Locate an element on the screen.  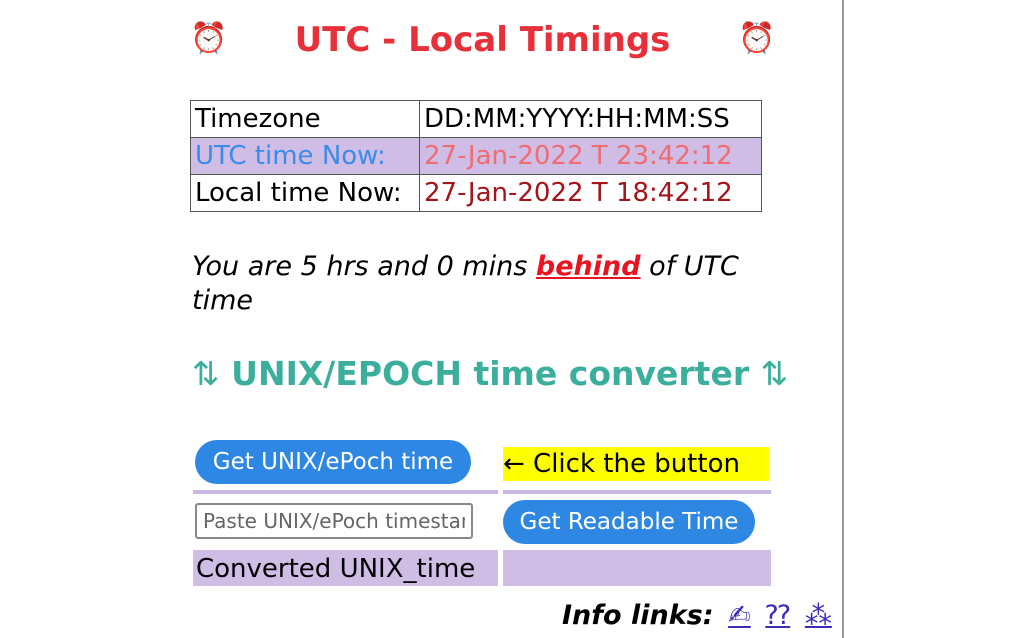
difference-direction: behind is located at coordinates (588, 266).